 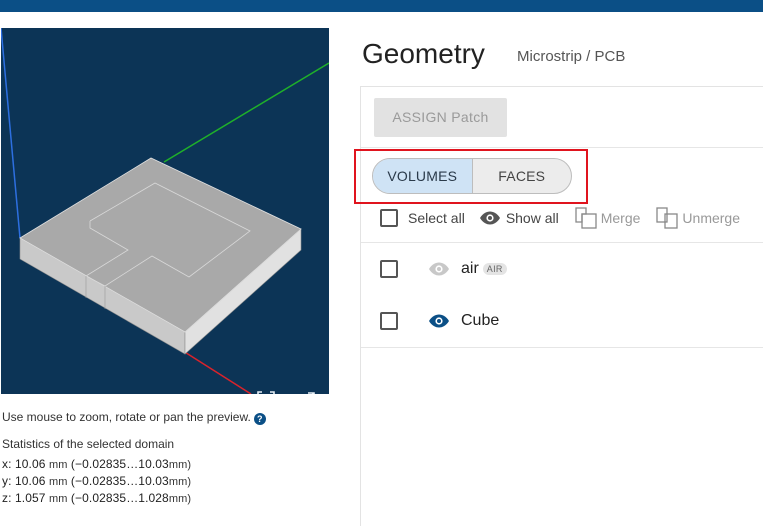 What do you see at coordinates (470, 268) in the screenshot?
I see `item-name: air` at bounding box center [470, 268].